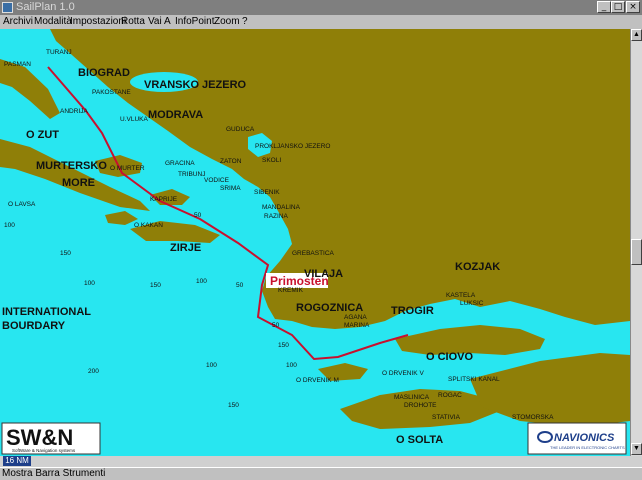 The width and height of the screenshot is (642, 480). Describe the element at coordinates (317, 380) in the screenshot. I see `label-o-drvenik-m: O DRVENIK M` at that location.